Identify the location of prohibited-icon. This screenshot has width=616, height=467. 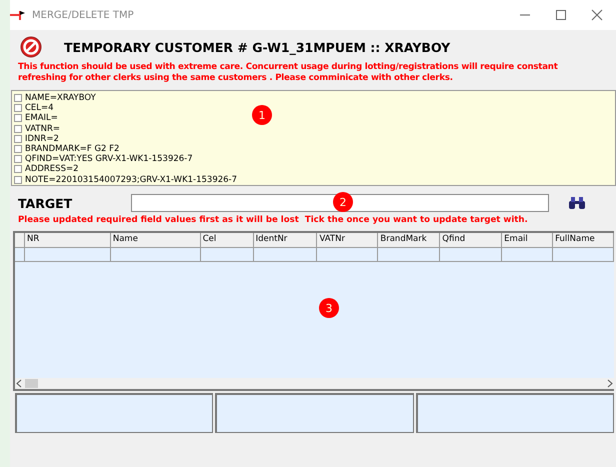
(31, 47).